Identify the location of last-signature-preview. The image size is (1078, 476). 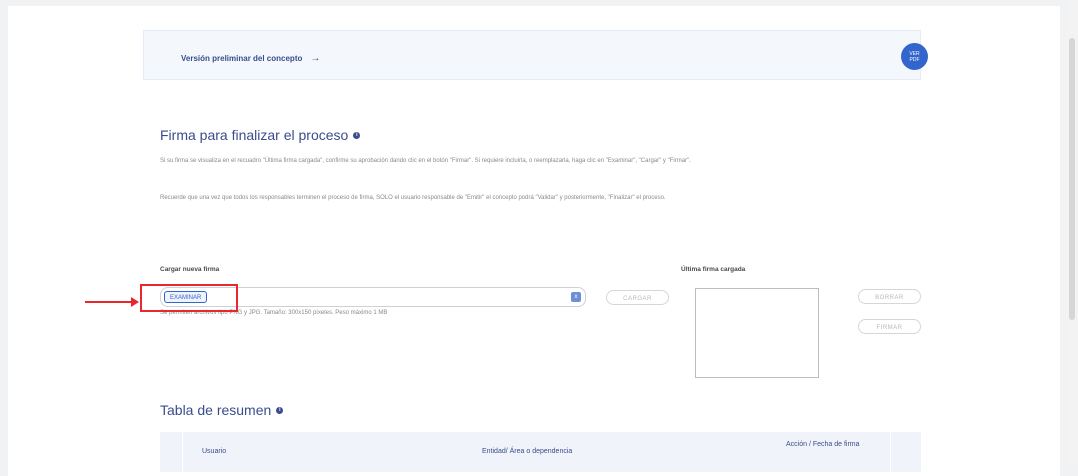
(757, 333).